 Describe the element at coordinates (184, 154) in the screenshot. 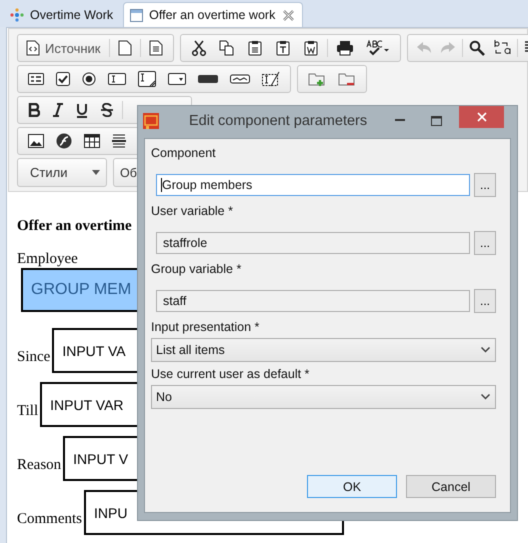

I see `field-label: Component` at that location.